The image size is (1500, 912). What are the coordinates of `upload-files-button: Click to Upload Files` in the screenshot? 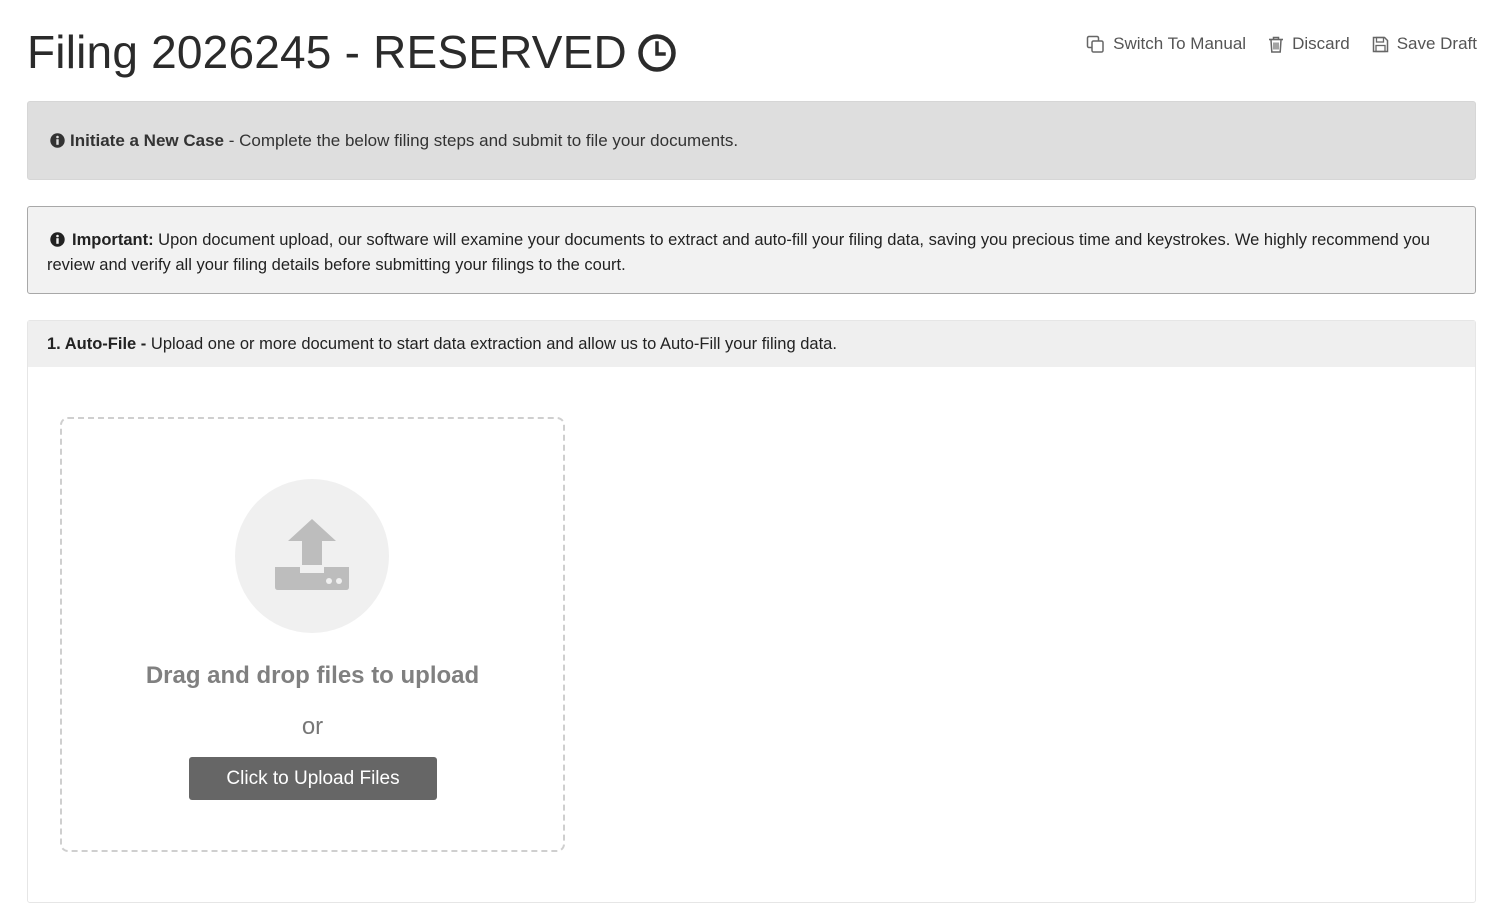 It's located at (313, 778).